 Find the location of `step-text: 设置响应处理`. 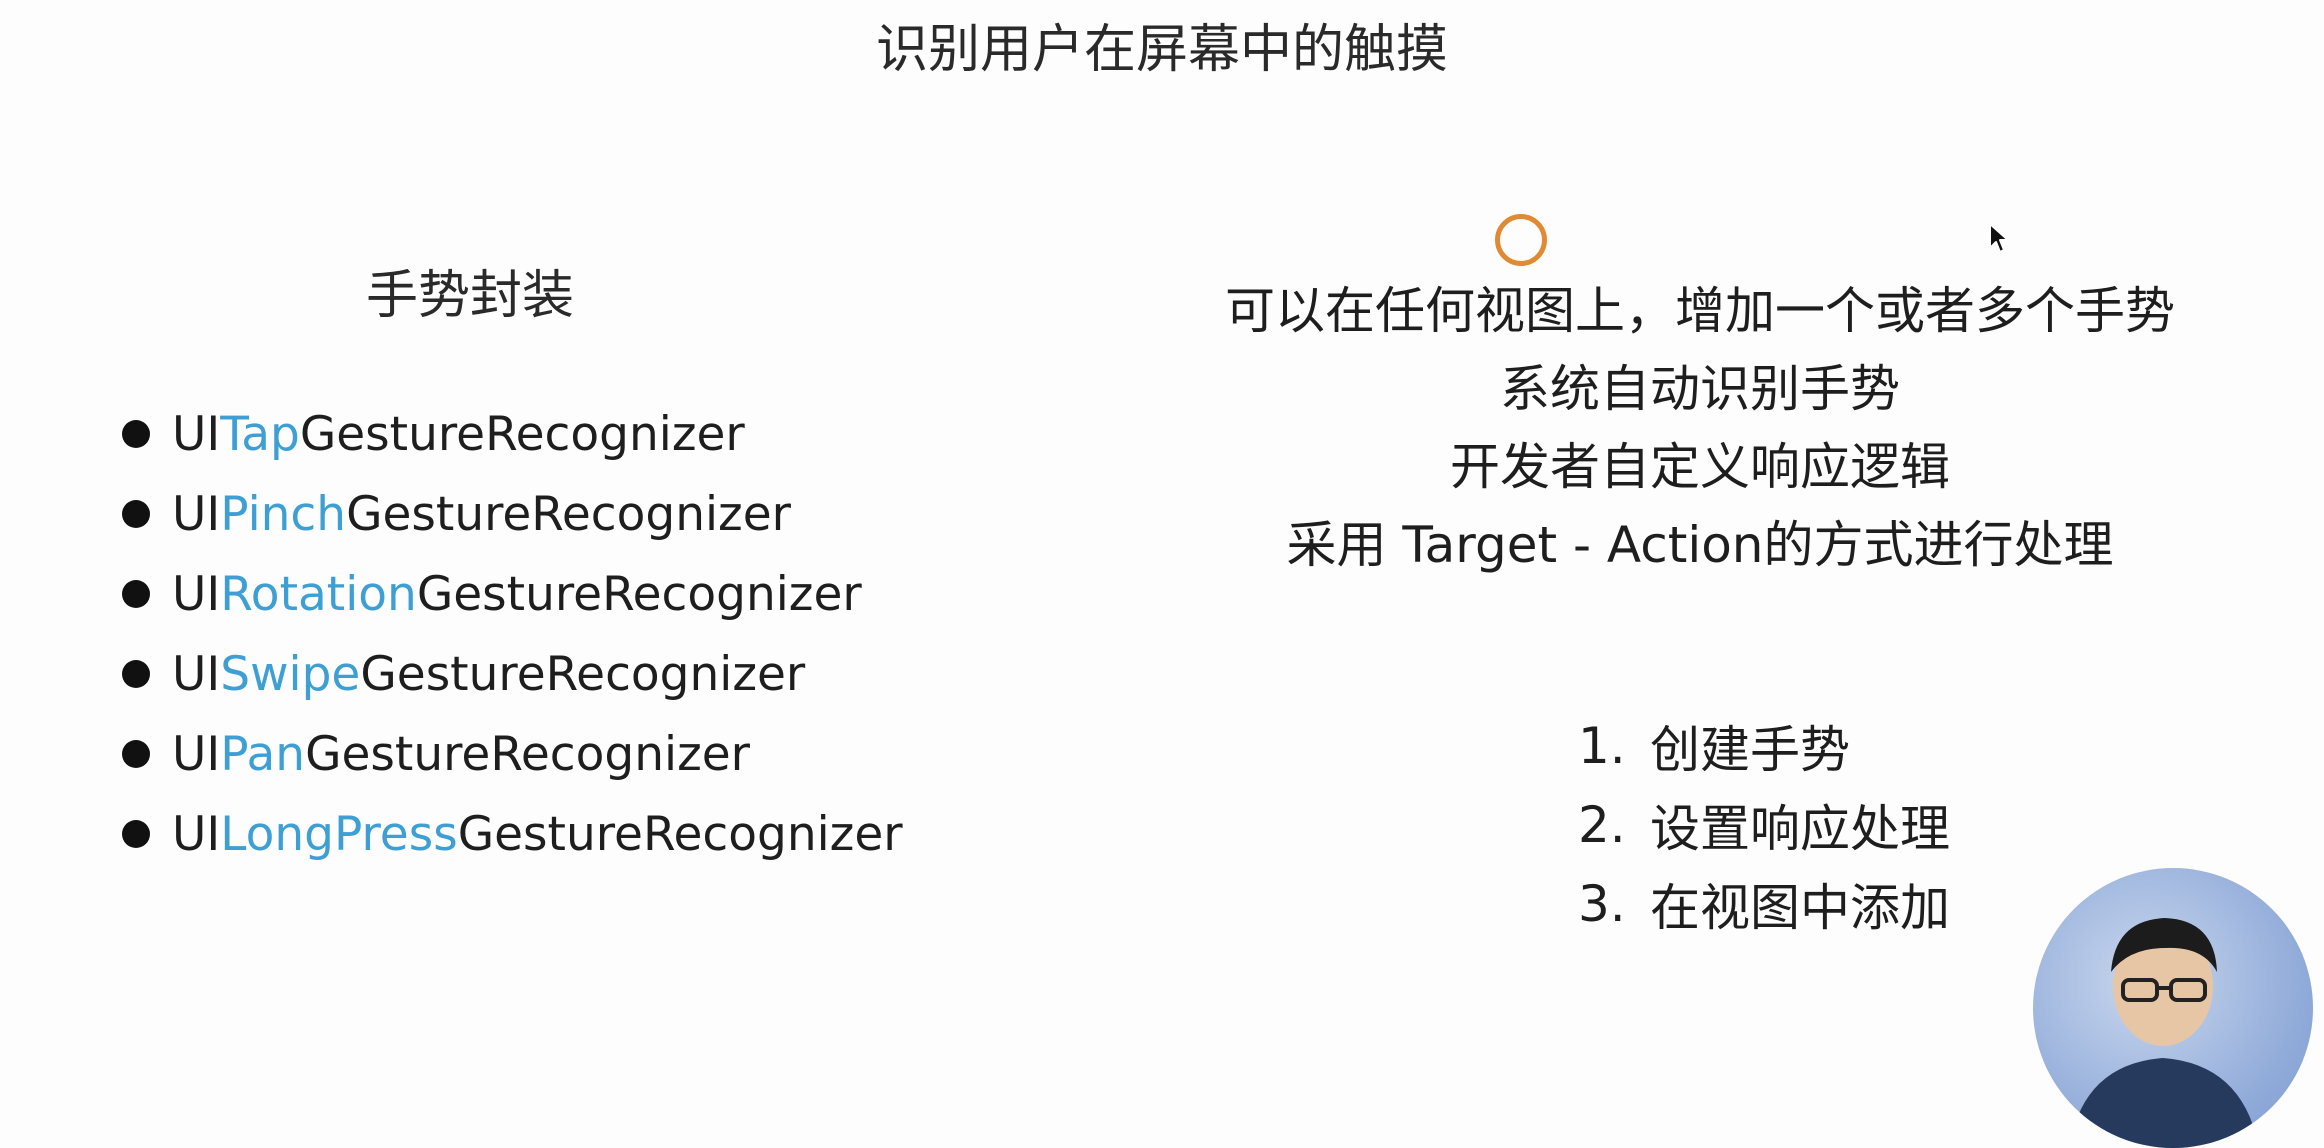

step-text: 设置响应处理 is located at coordinates (1800, 828).